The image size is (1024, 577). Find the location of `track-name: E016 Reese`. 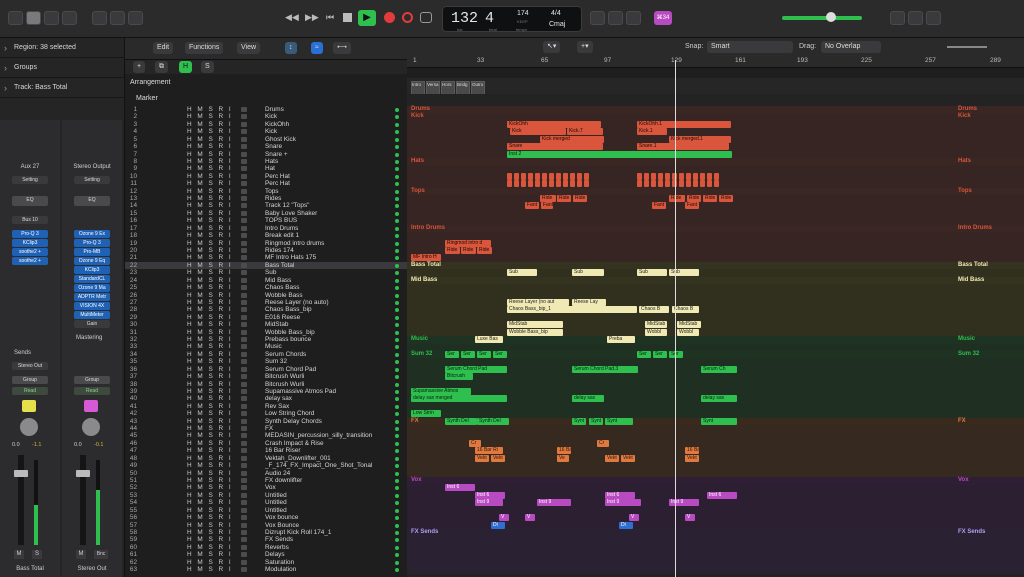

track-name: E016 Reese is located at coordinates (330, 318).